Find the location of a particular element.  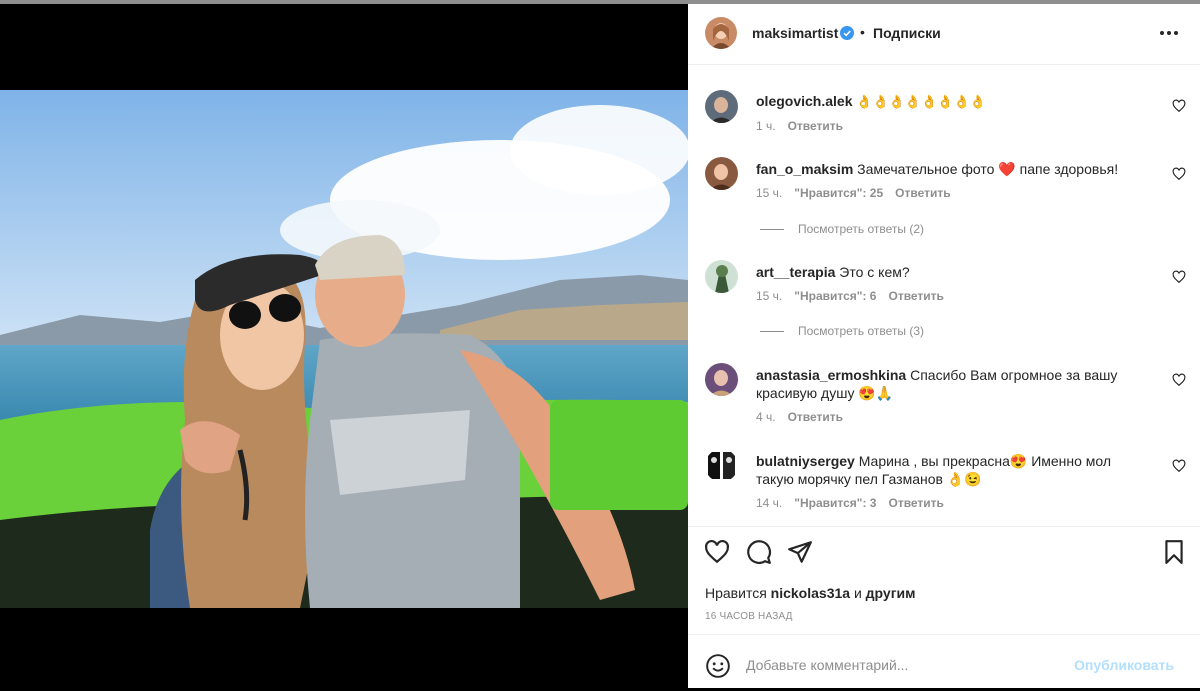

comment-meta: 15 ч. "Нравится": 6 Ответить is located at coordinates (850, 296).